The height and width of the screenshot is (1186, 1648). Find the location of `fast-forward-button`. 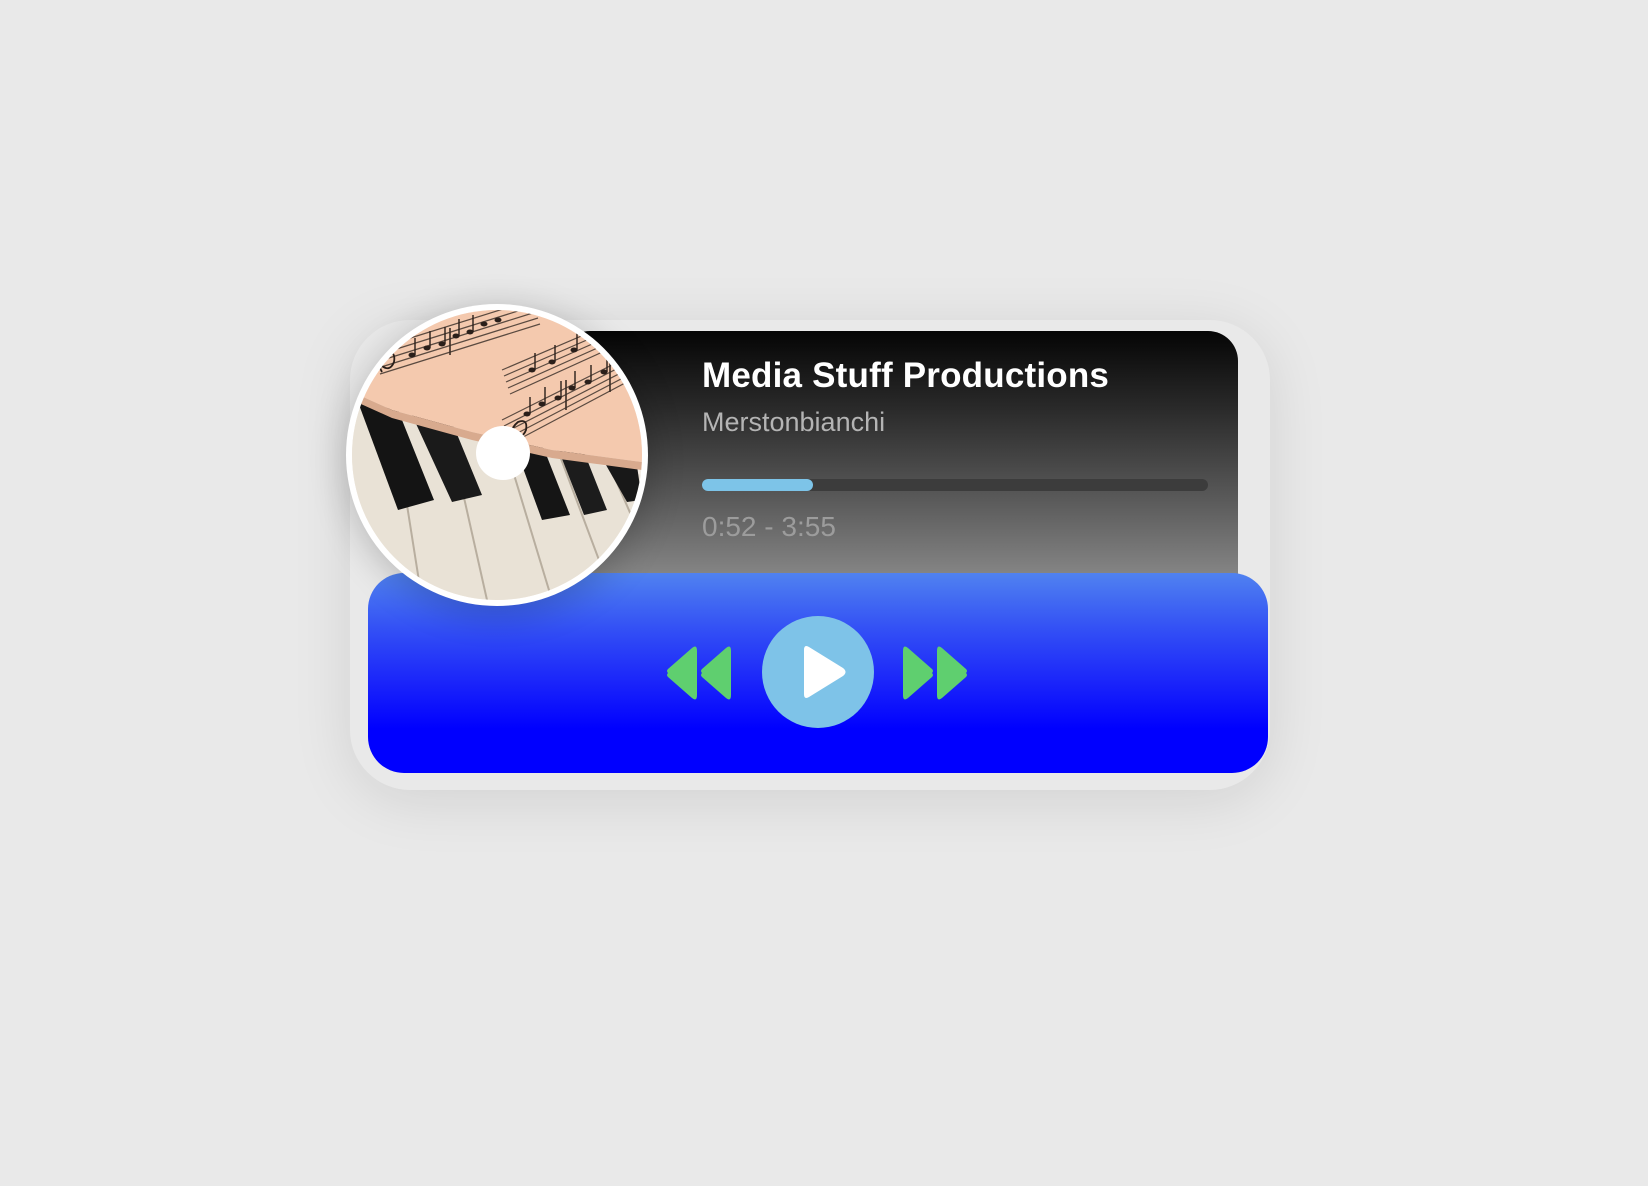

fast-forward-button is located at coordinates (934, 673).